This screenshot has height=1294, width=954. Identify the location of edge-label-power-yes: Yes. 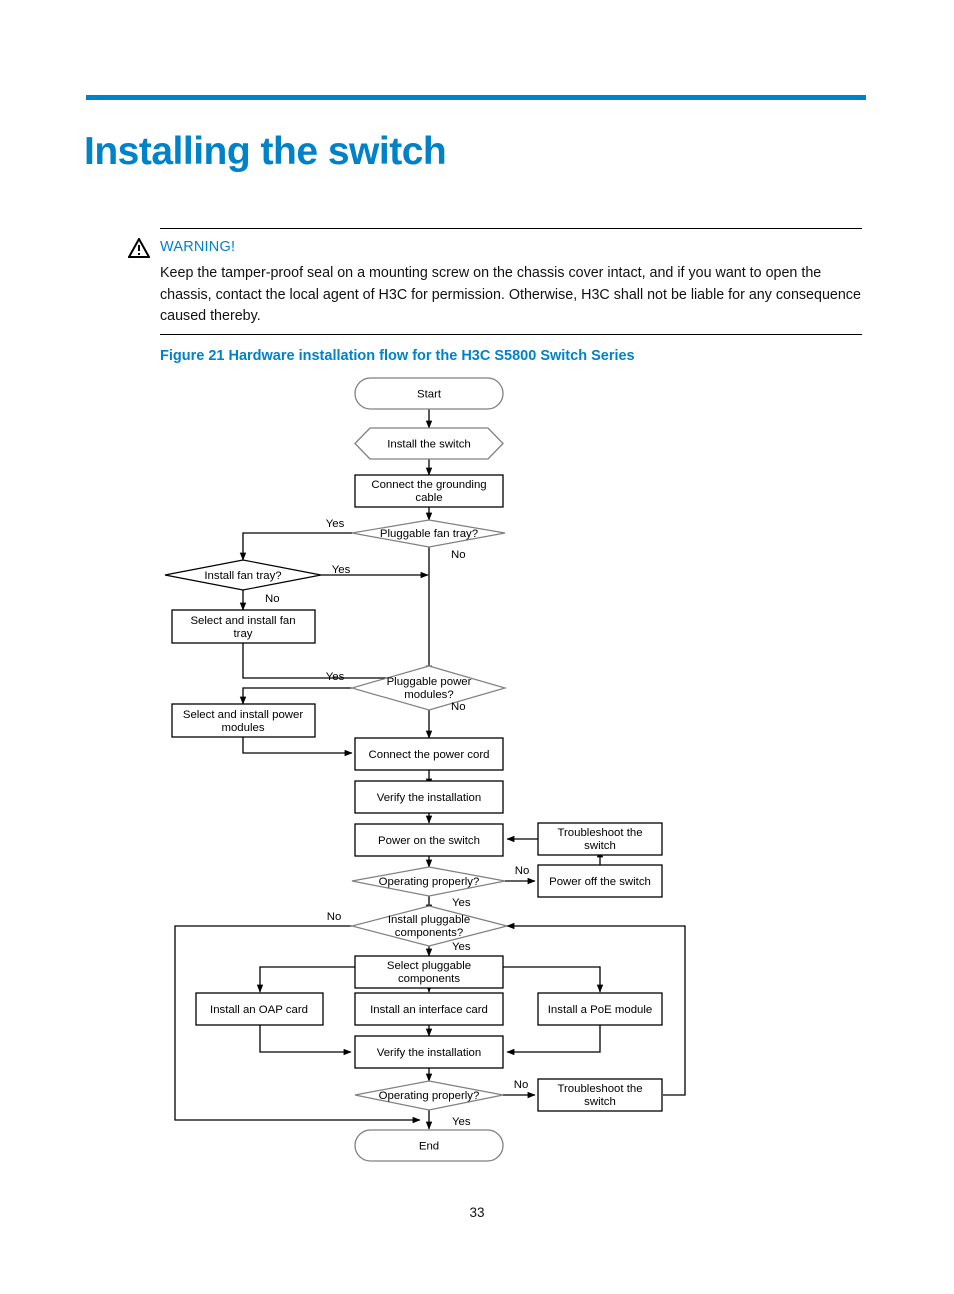
(335, 677).